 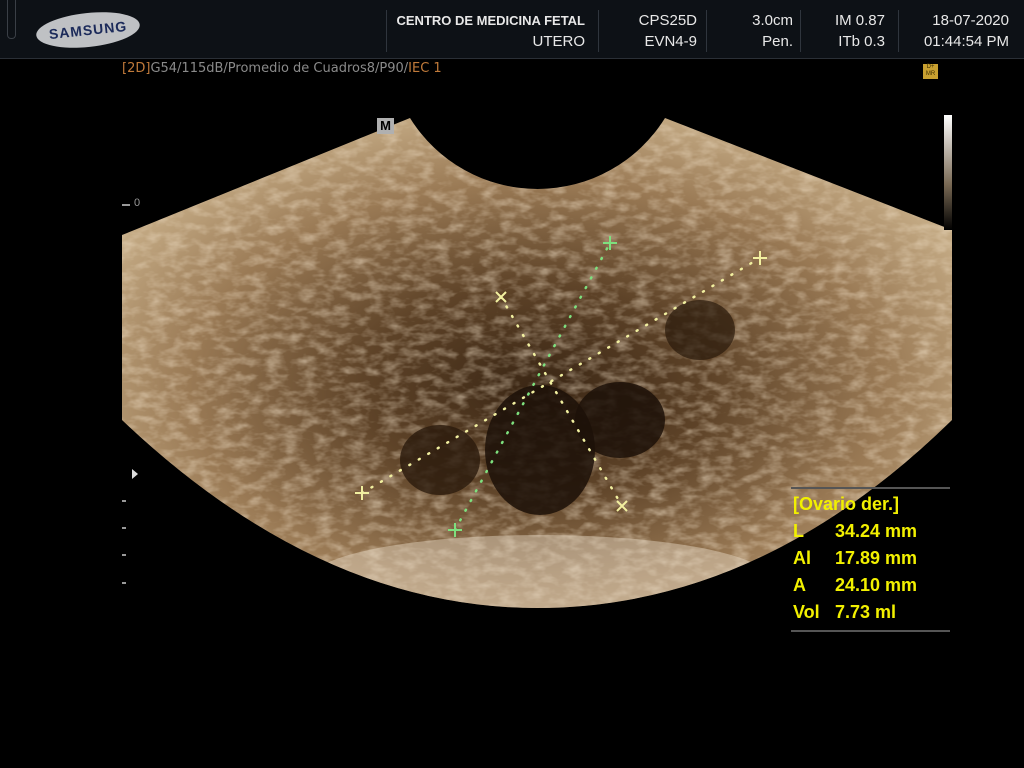 I want to click on measurement-value: 17.89 mm, so click(x=876, y=558).